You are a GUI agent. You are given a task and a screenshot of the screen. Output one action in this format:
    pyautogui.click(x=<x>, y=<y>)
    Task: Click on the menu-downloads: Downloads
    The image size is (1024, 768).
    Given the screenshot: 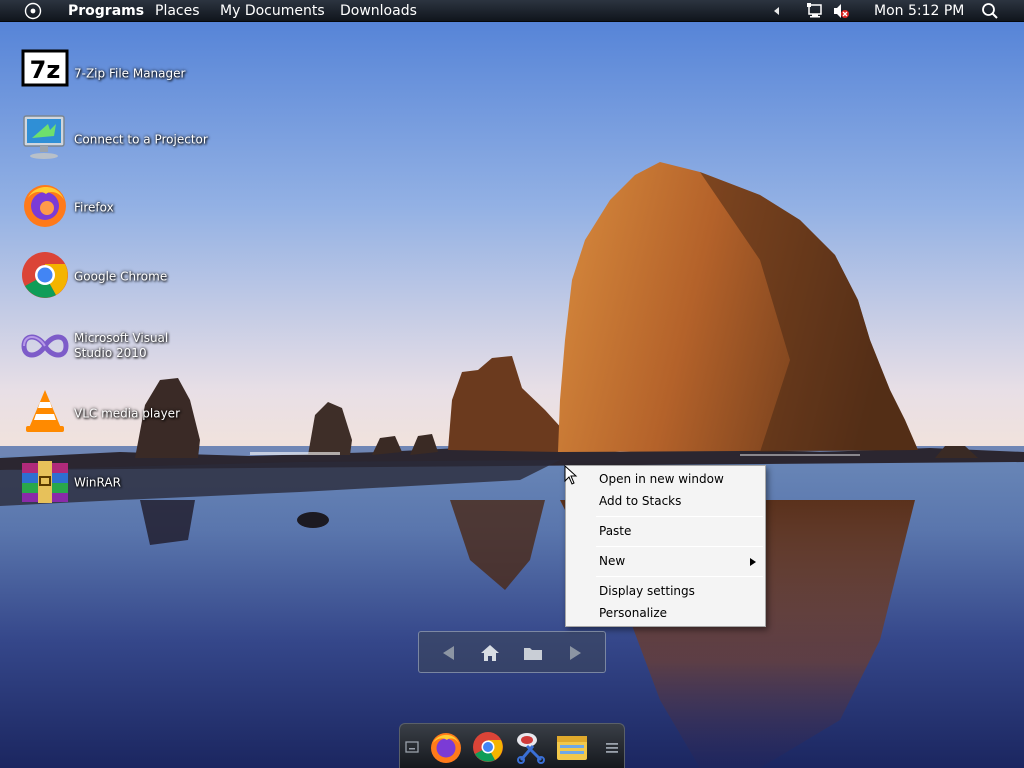 What is the action you would take?
    pyautogui.click(x=378, y=11)
    